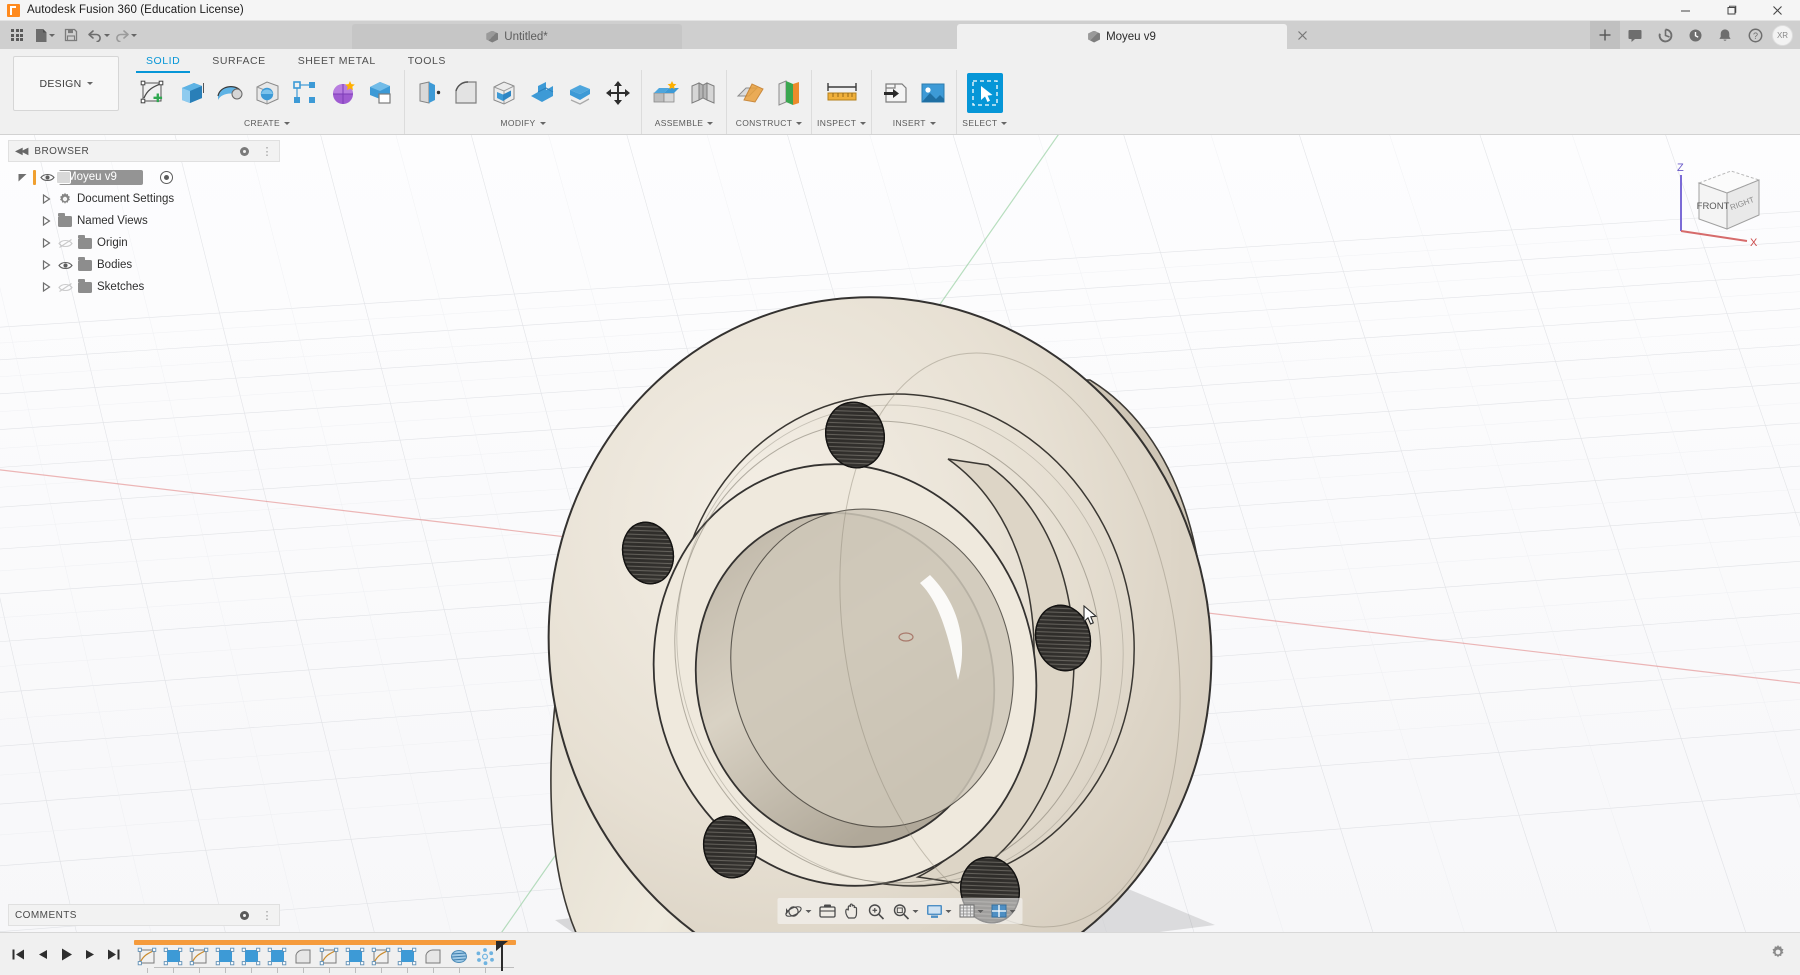  Describe the element at coordinates (523, 123) in the screenshot. I see `panel-modify-label: MODIFY` at that location.